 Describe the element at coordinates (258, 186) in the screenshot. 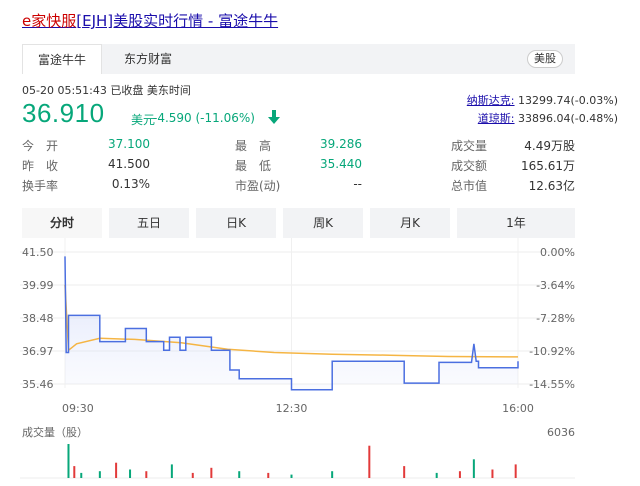

I see `pe-label: 市盈(动)` at that location.